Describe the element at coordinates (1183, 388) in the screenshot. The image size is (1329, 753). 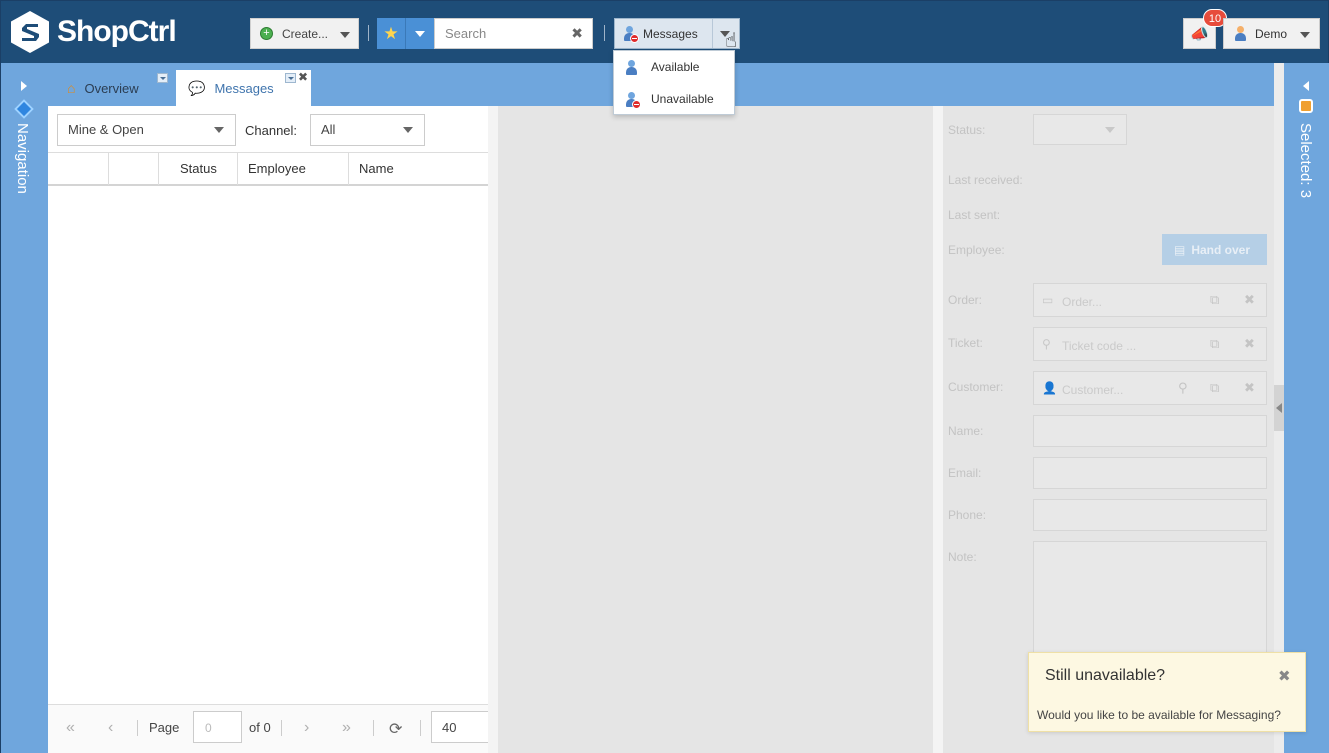
I see `search-icon: ⚲` at that location.